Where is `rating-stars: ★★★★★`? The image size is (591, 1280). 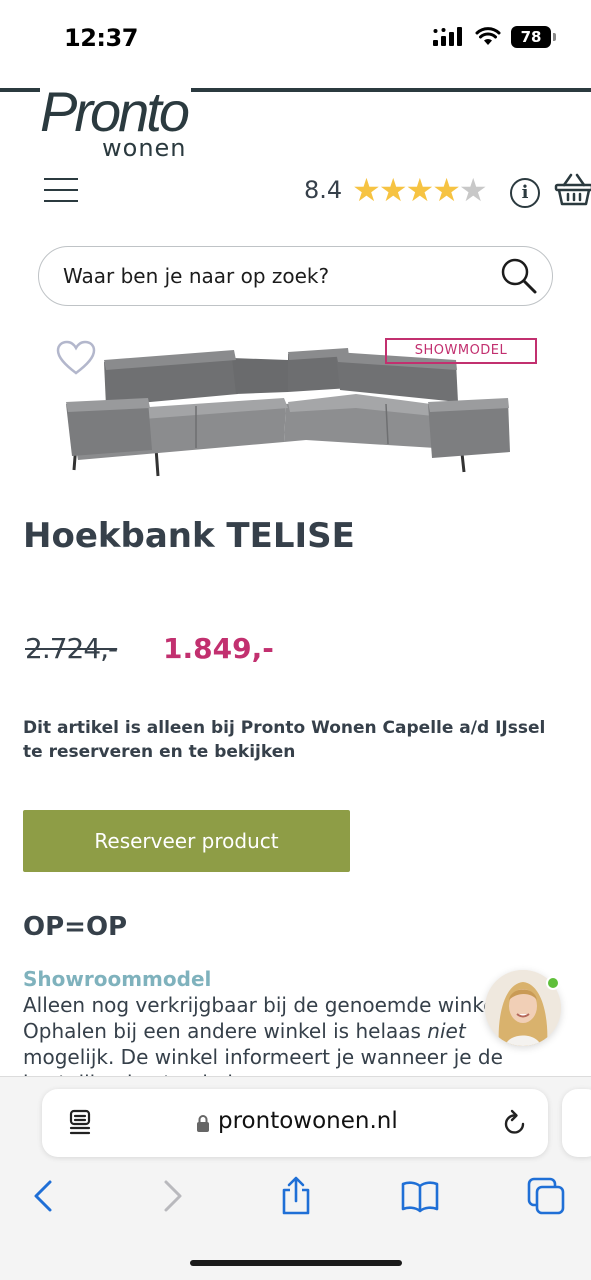 rating-stars: ★★★★★ is located at coordinates (420, 190).